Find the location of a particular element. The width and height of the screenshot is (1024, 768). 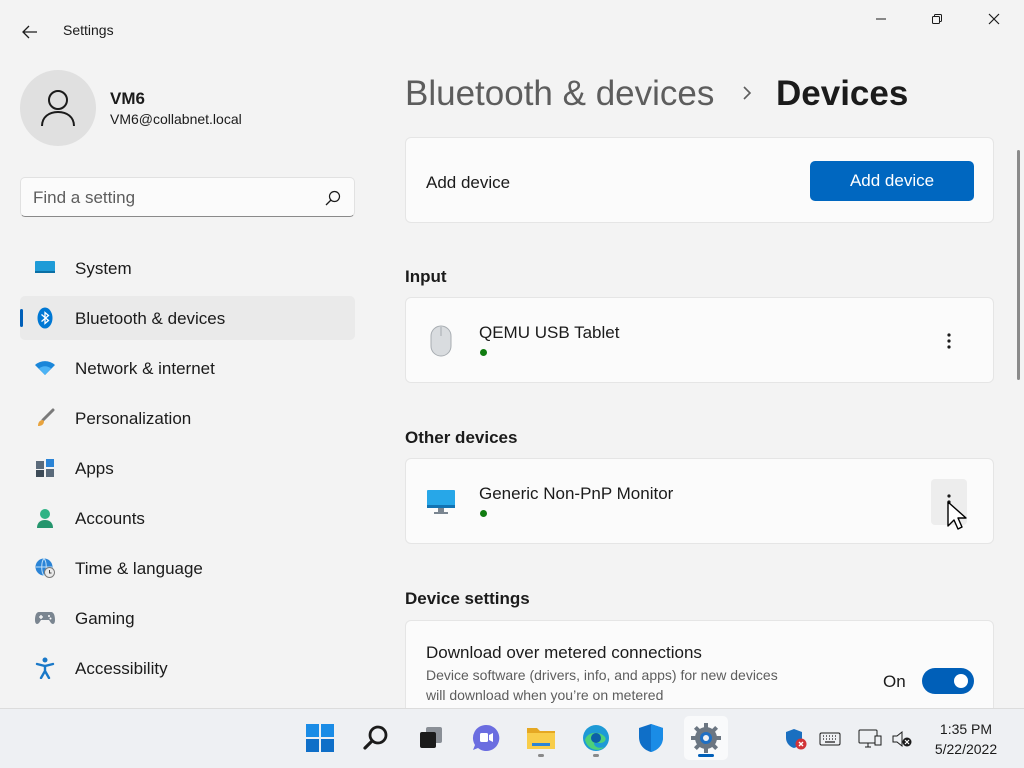

sidebar-item-label: Network & internet is located at coordinates (145, 368).